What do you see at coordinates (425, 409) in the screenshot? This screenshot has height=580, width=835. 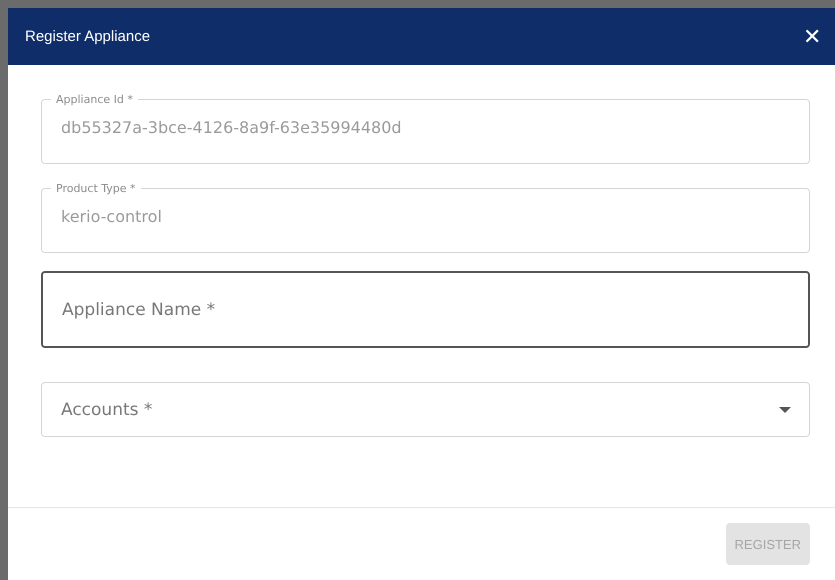 I see `select-field: Accounts *` at bounding box center [425, 409].